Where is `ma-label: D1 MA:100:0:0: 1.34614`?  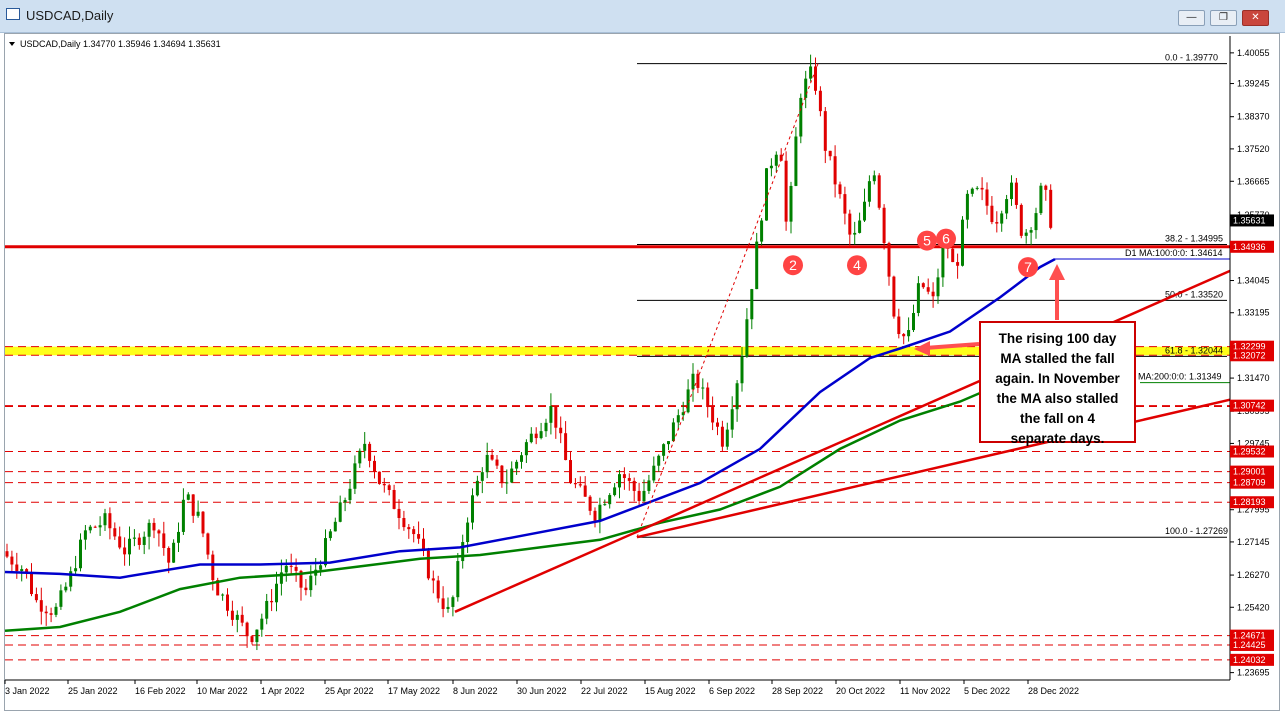
ma-label: D1 MA:100:0:0: 1.34614 is located at coordinates (1174, 253).